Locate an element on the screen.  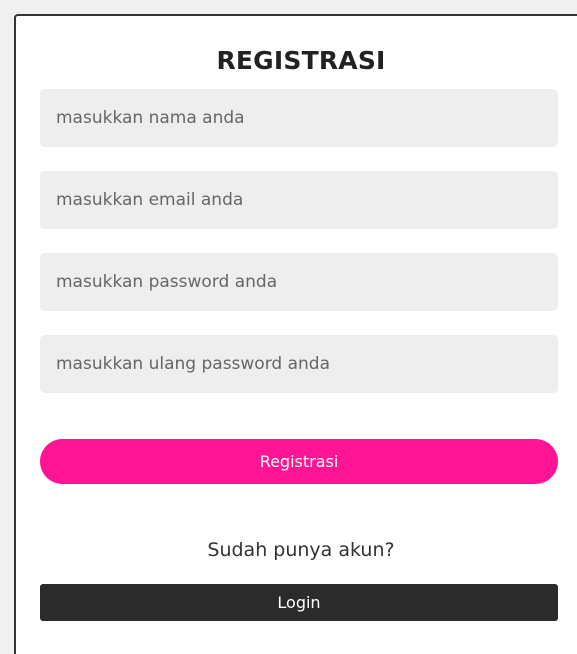
password-input is located at coordinates (299, 282).